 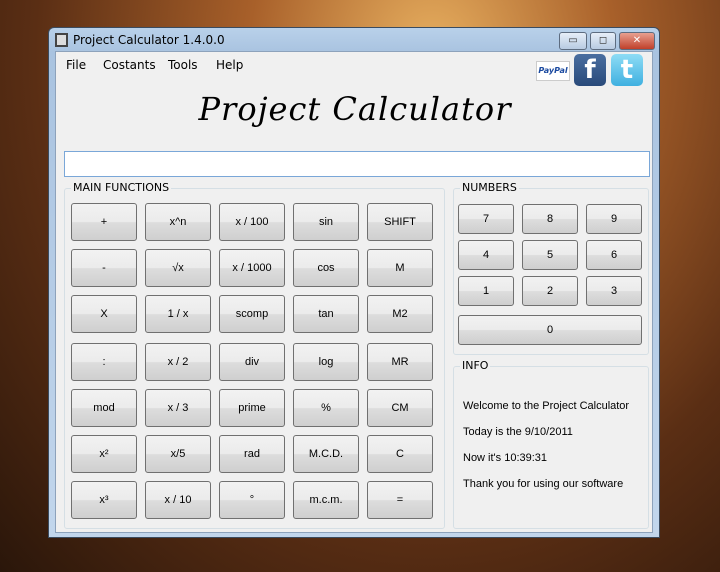 I want to click on function-button: M, so click(x=400, y=268).